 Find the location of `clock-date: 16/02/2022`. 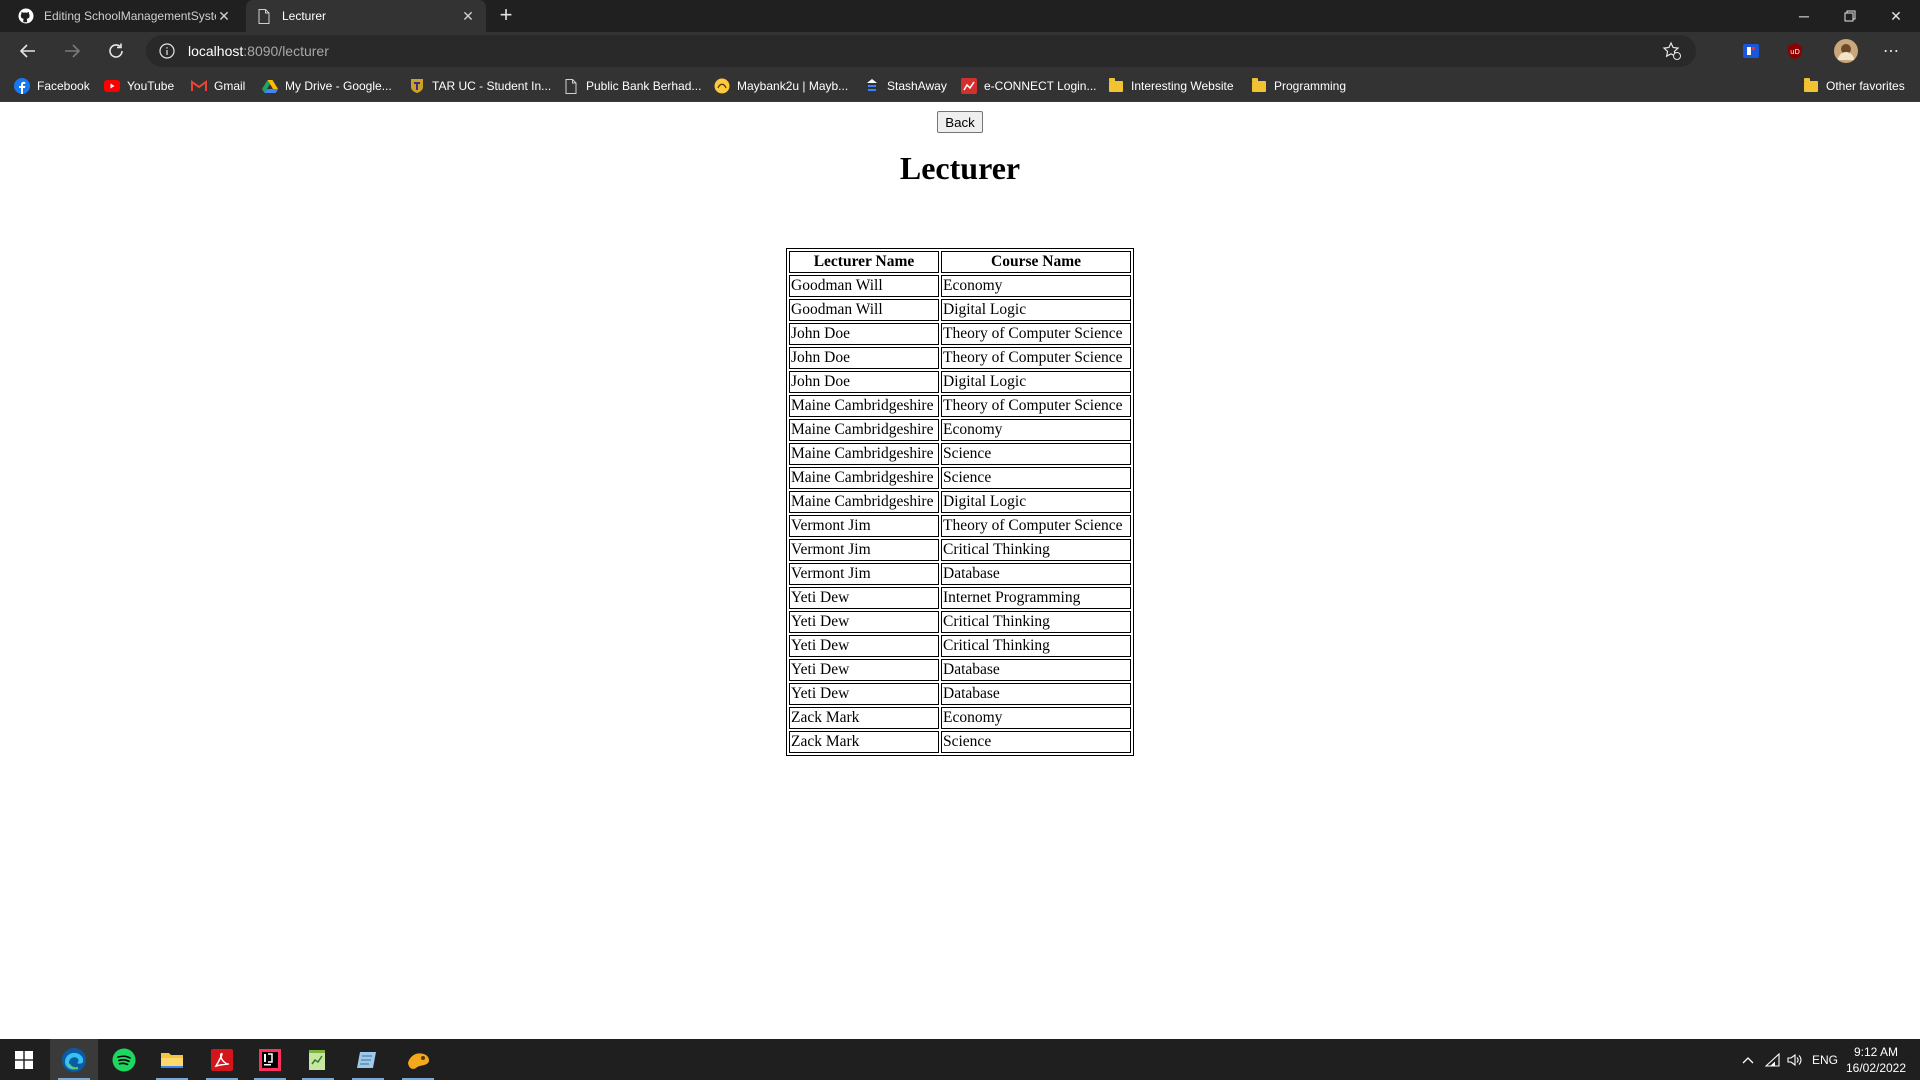

clock-date: 16/02/2022 is located at coordinates (1876, 1068).